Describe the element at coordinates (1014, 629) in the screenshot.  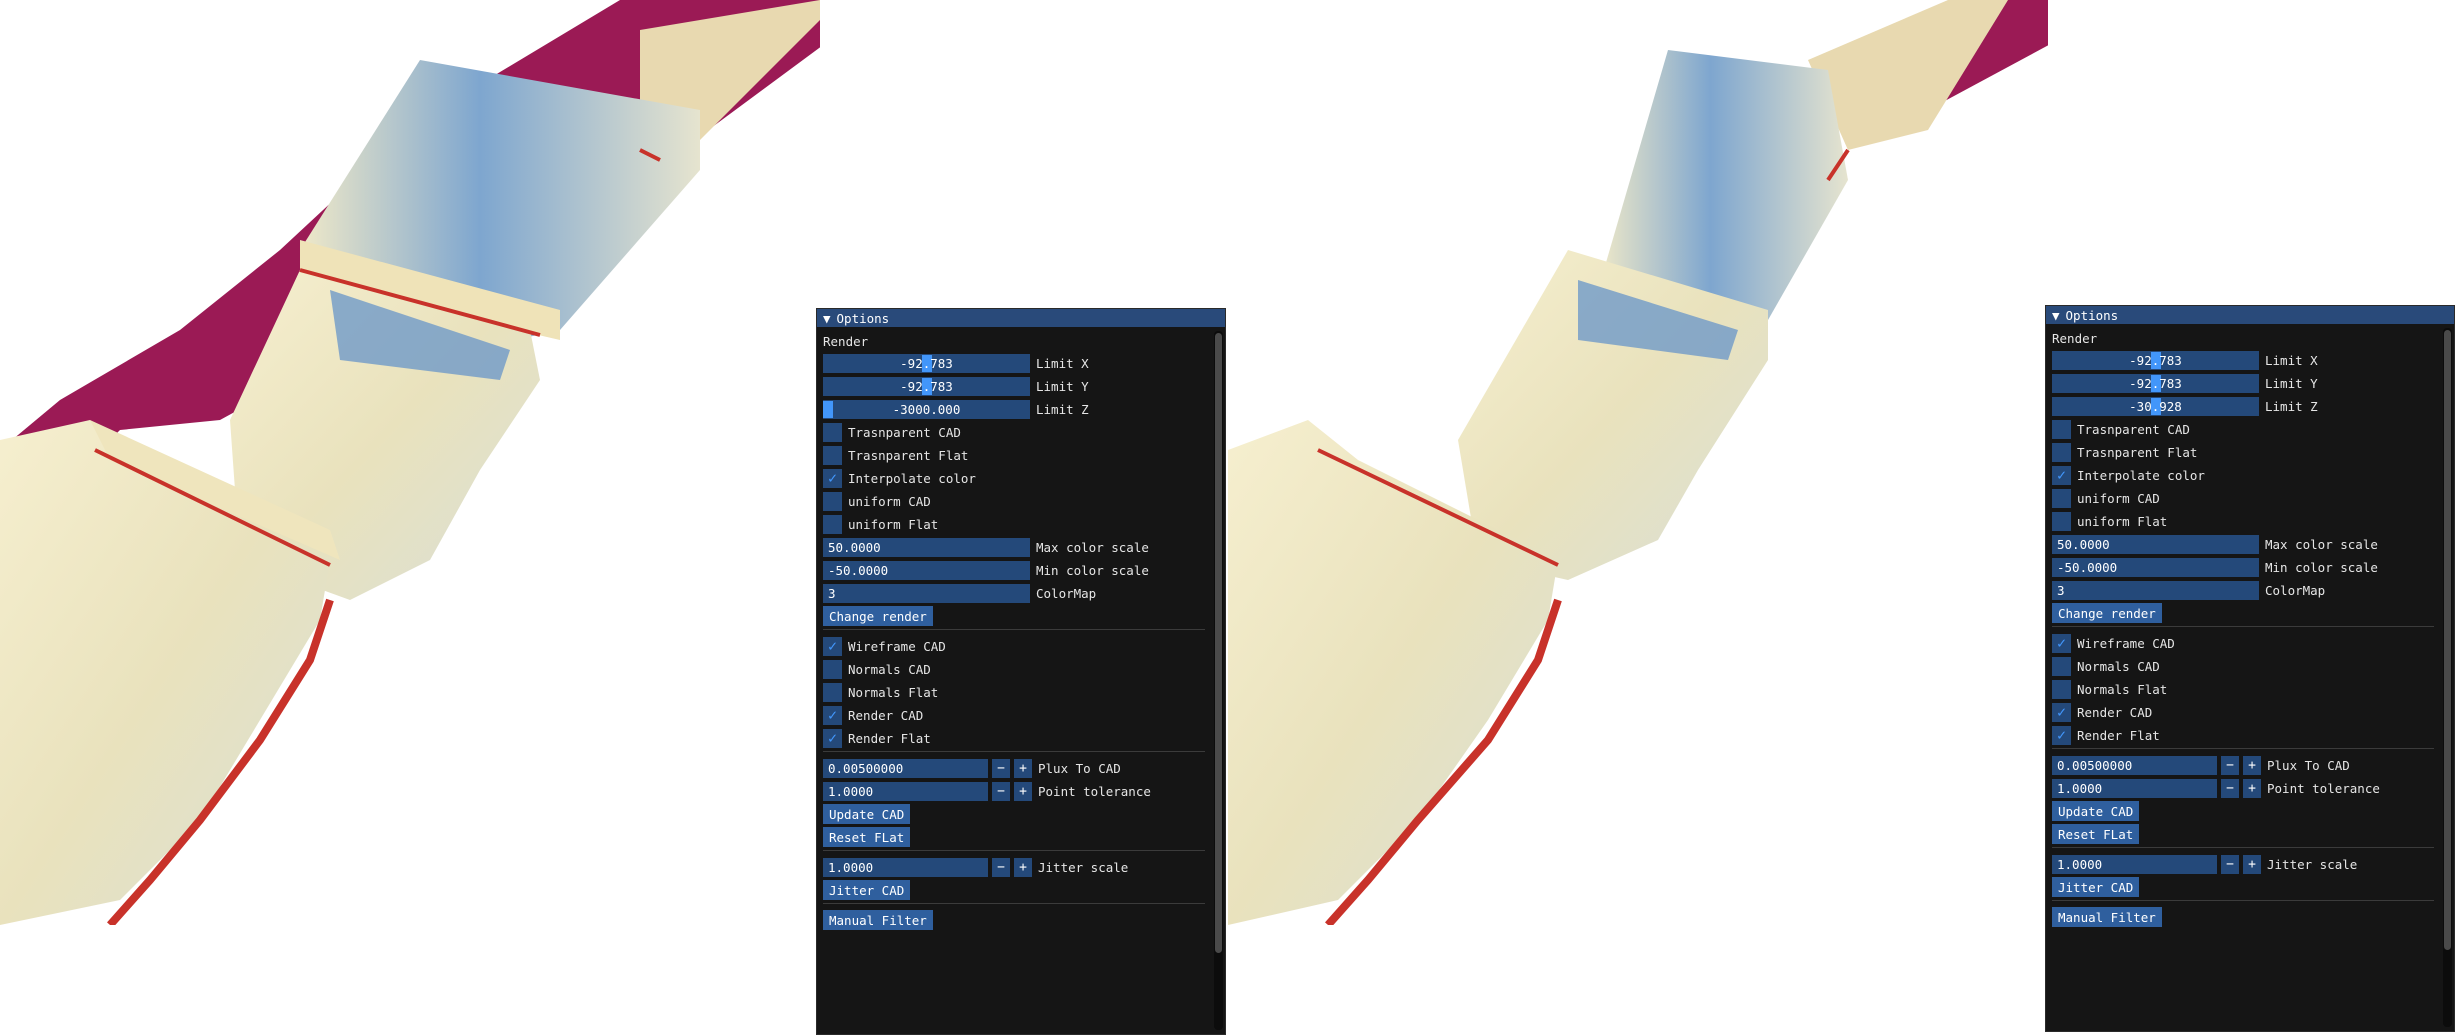
I see `separator` at that location.